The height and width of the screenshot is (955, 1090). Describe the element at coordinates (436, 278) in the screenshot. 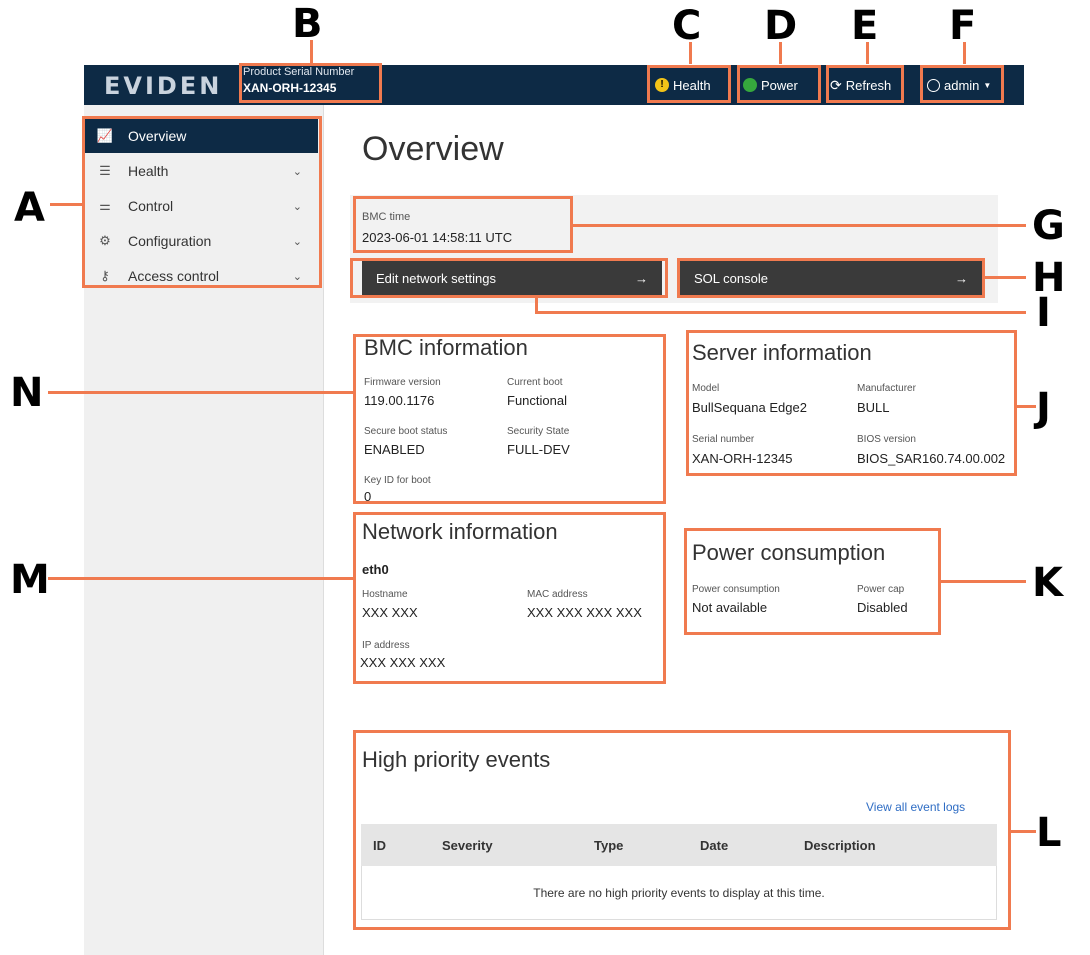

I see `edit-network-label: Edit network settings` at that location.